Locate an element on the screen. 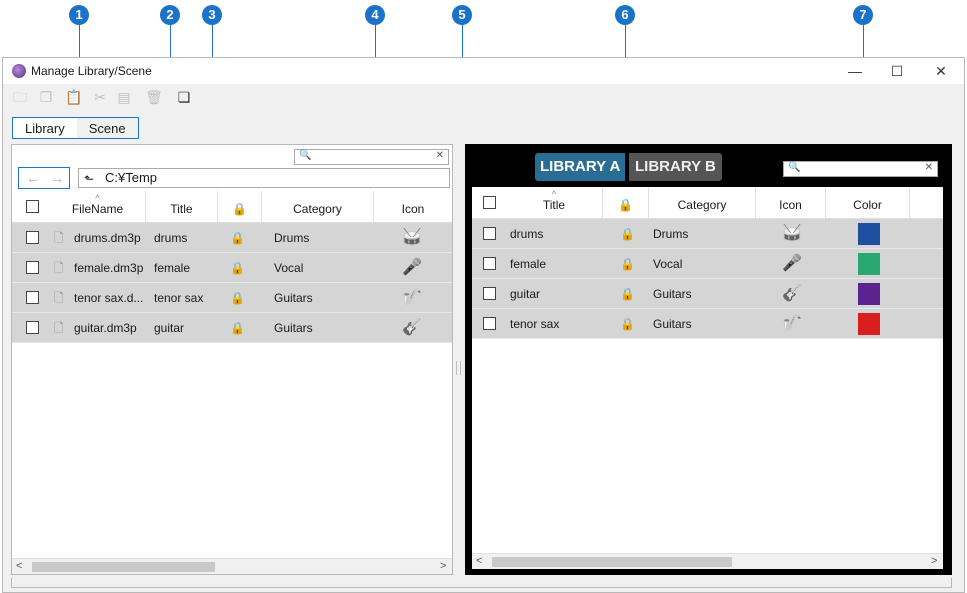  back-icon: ← is located at coordinates (33, 178).